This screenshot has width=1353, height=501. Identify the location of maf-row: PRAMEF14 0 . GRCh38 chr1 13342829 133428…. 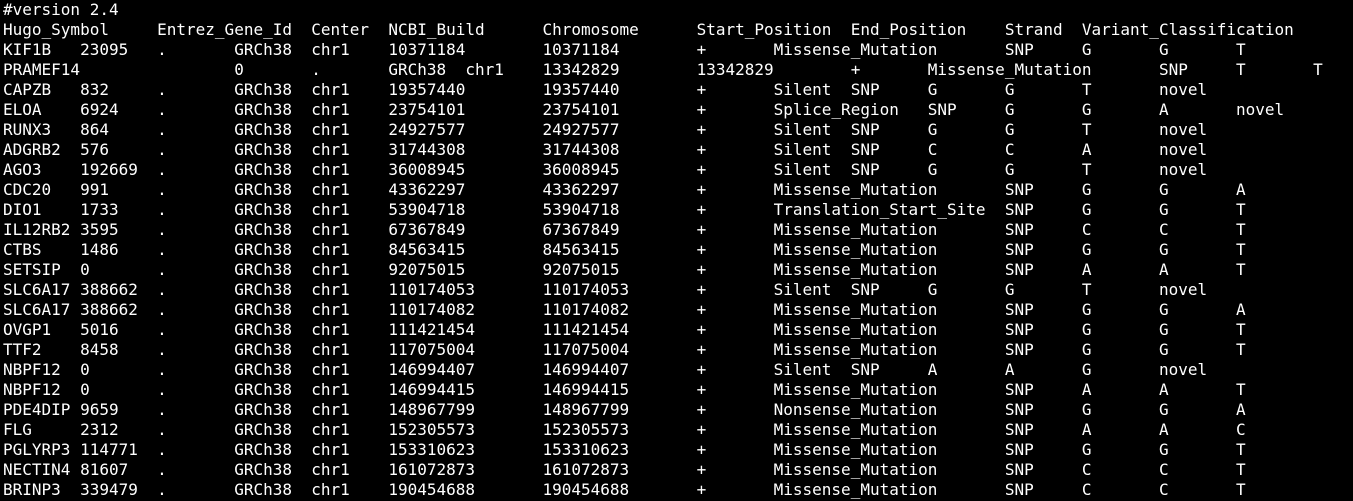
(663, 69).